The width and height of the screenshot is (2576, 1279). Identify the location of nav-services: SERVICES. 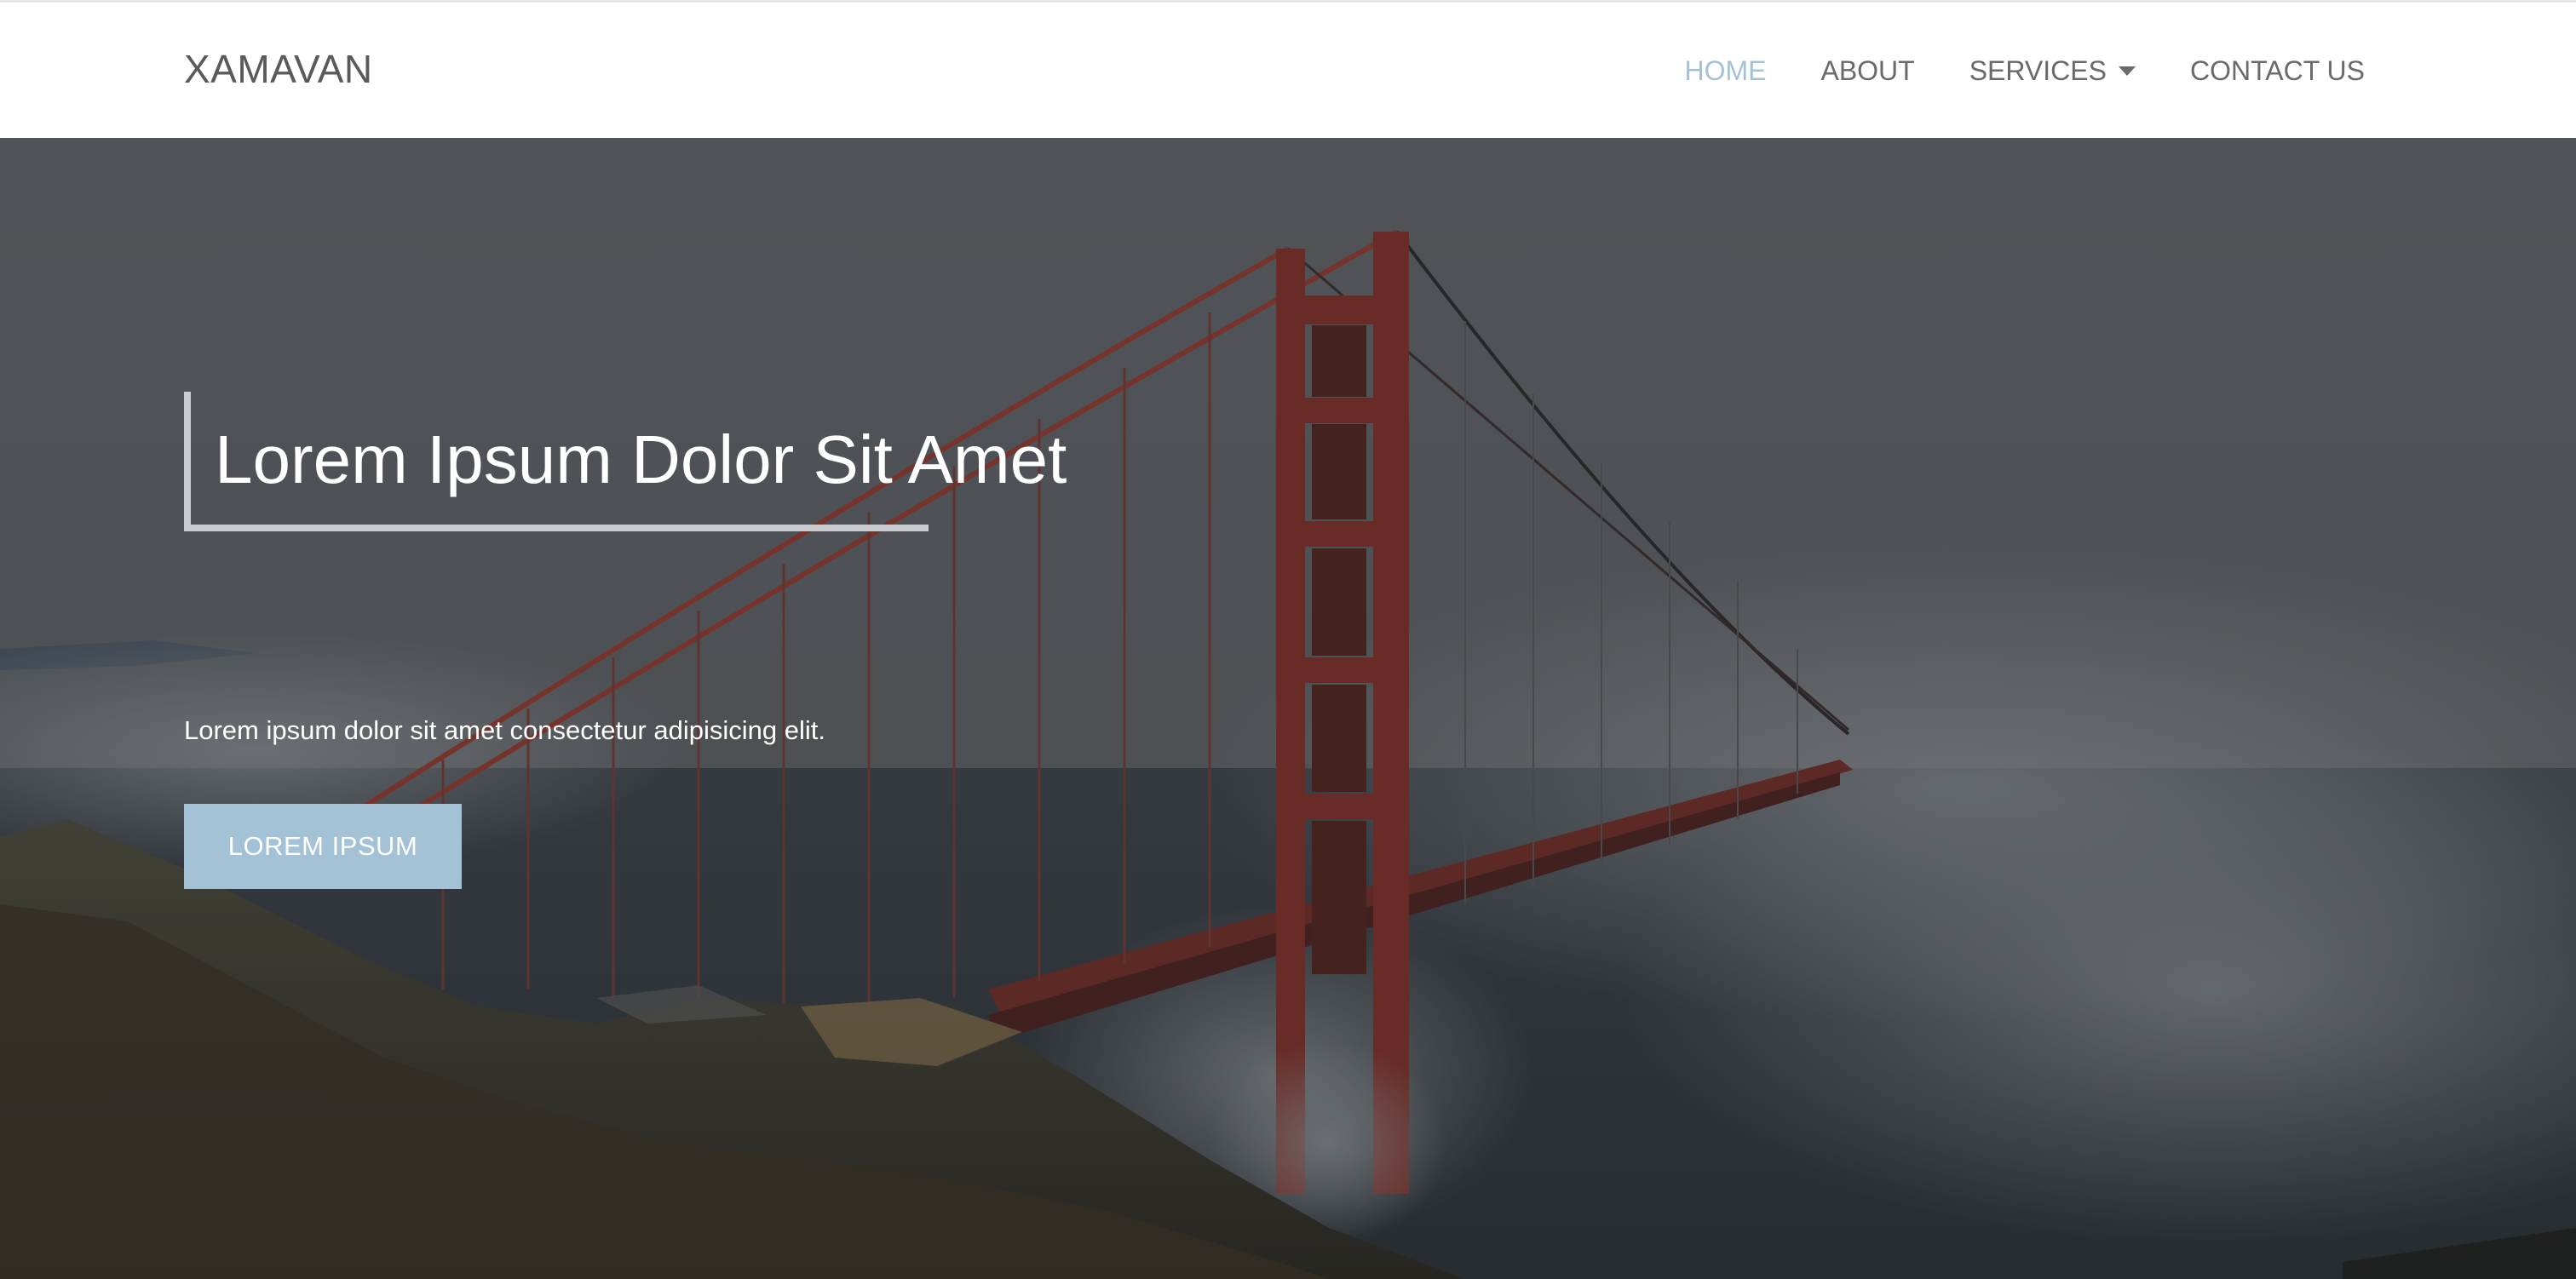
(2052, 71).